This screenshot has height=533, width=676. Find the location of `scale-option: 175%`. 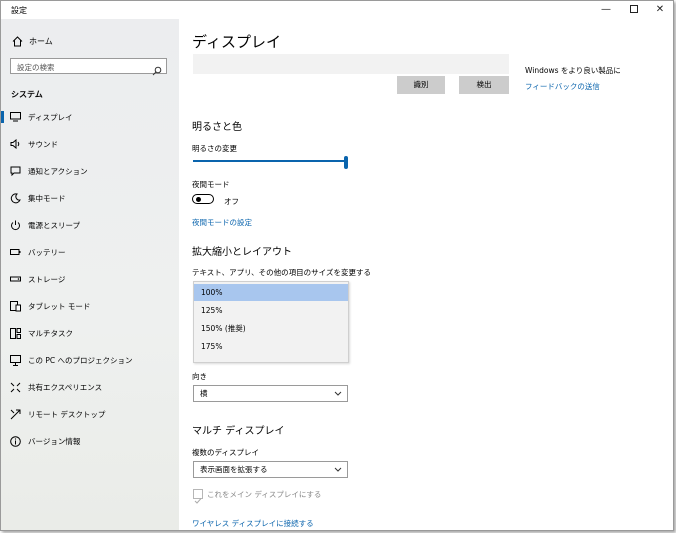

scale-option: 175% is located at coordinates (271, 346).